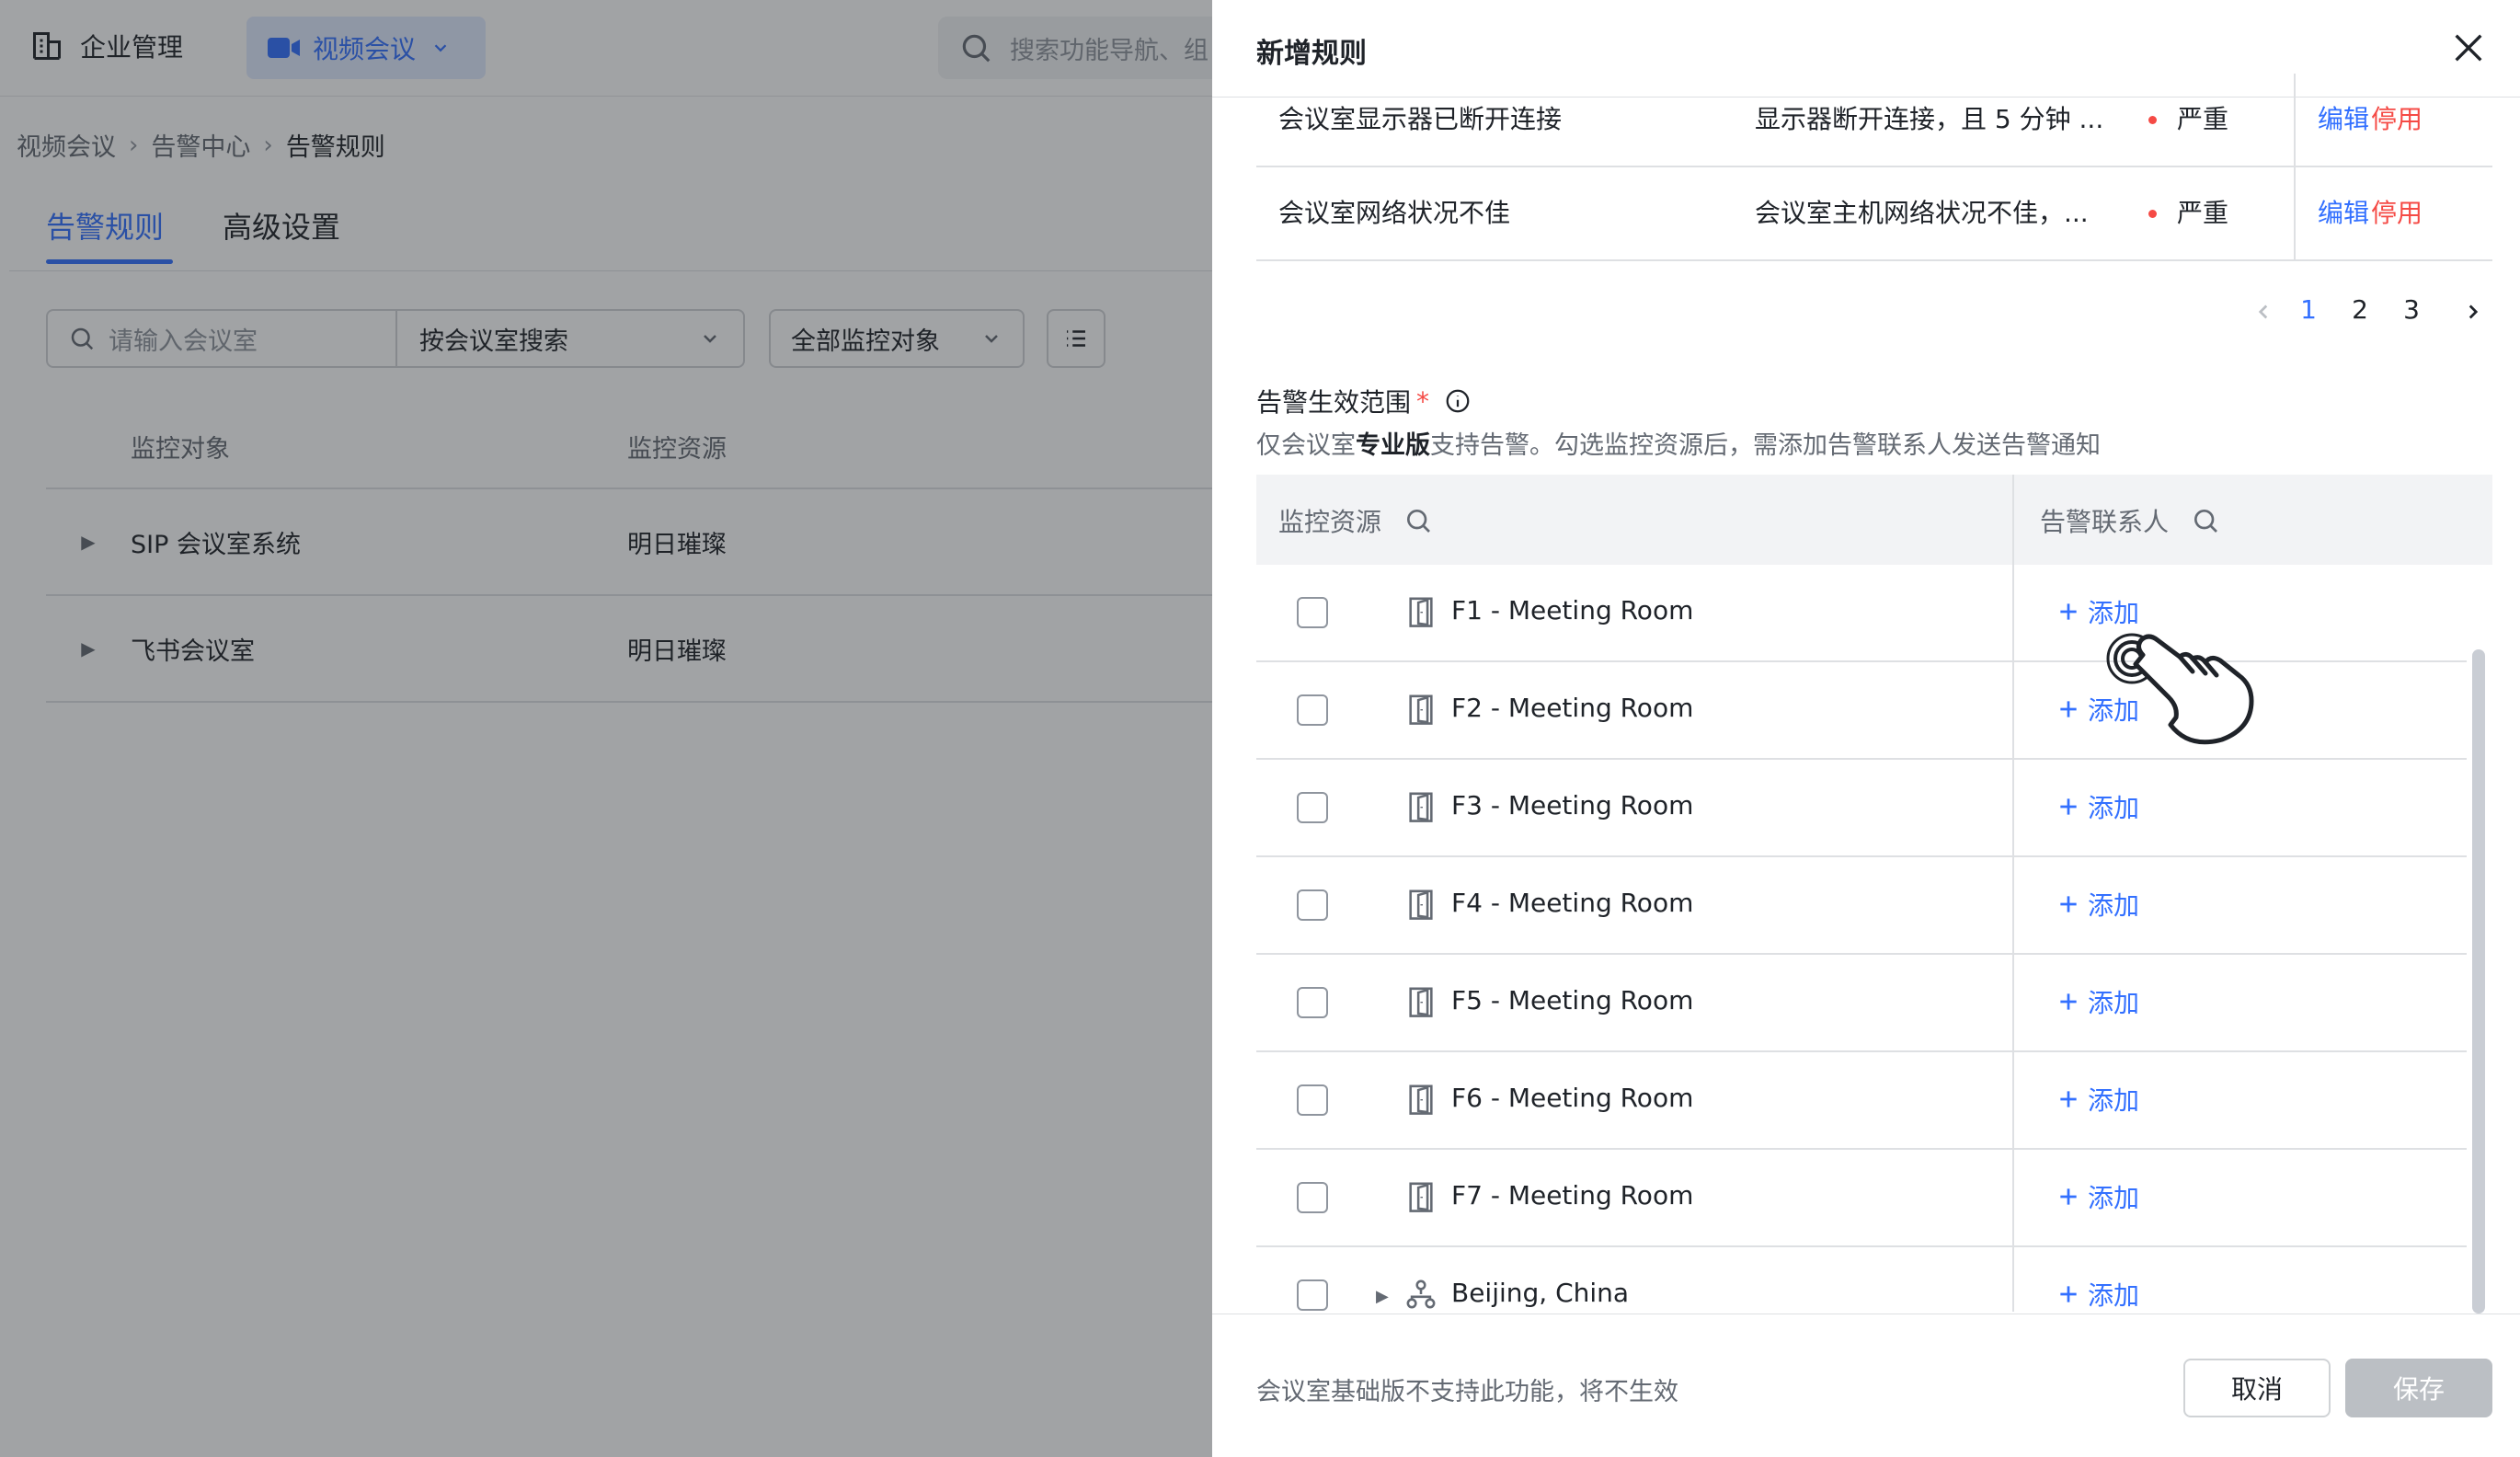 The image size is (2520, 1457). Describe the element at coordinates (1572, 708) in the screenshot. I see `resource-name: F2 - Meeting Room` at that location.